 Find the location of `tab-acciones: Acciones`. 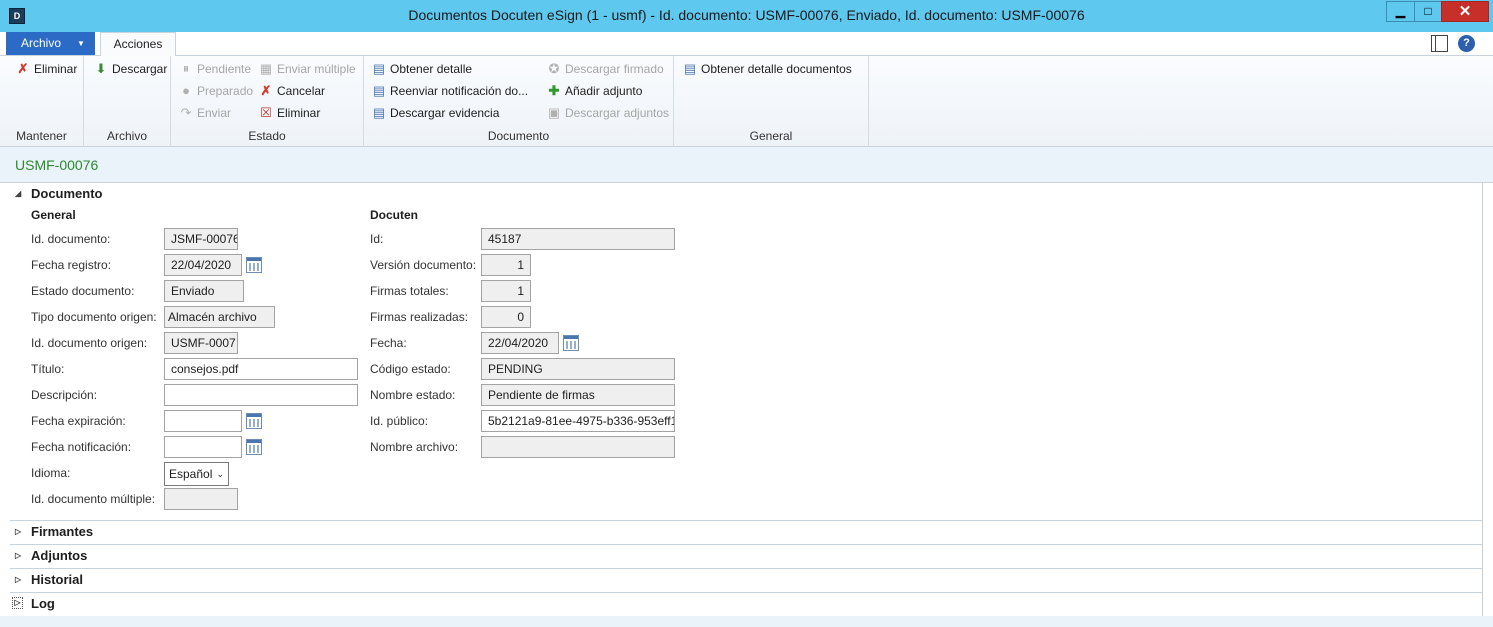

tab-acciones: Acciones is located at coordinates (138, 44).